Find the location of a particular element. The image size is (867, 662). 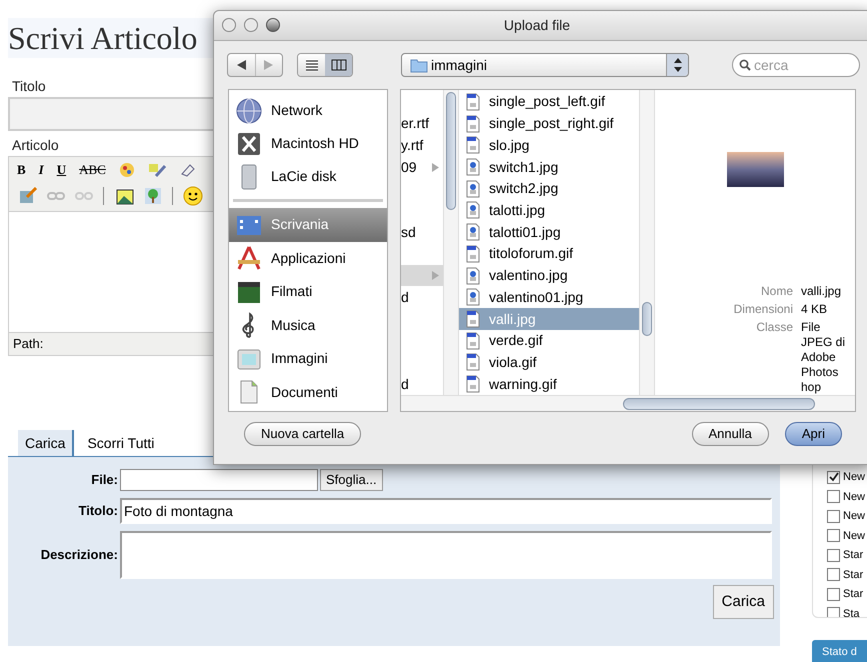

field-label: Titolo: is located at coordinates (98, 511).